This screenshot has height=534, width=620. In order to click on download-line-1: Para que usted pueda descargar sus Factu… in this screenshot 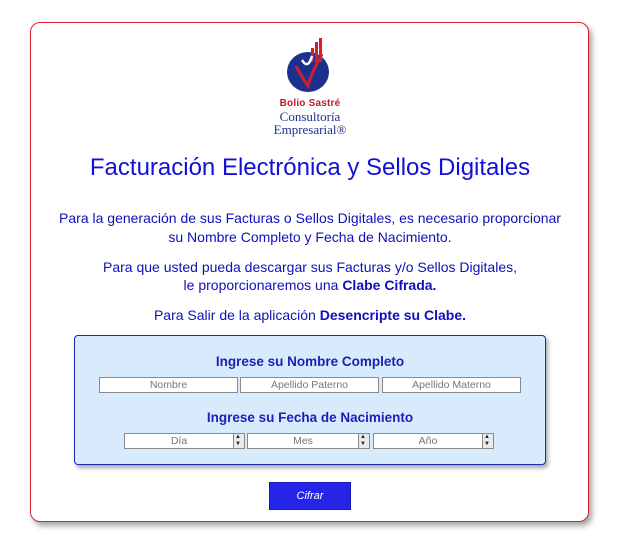, I will do `click(309, 267)`.